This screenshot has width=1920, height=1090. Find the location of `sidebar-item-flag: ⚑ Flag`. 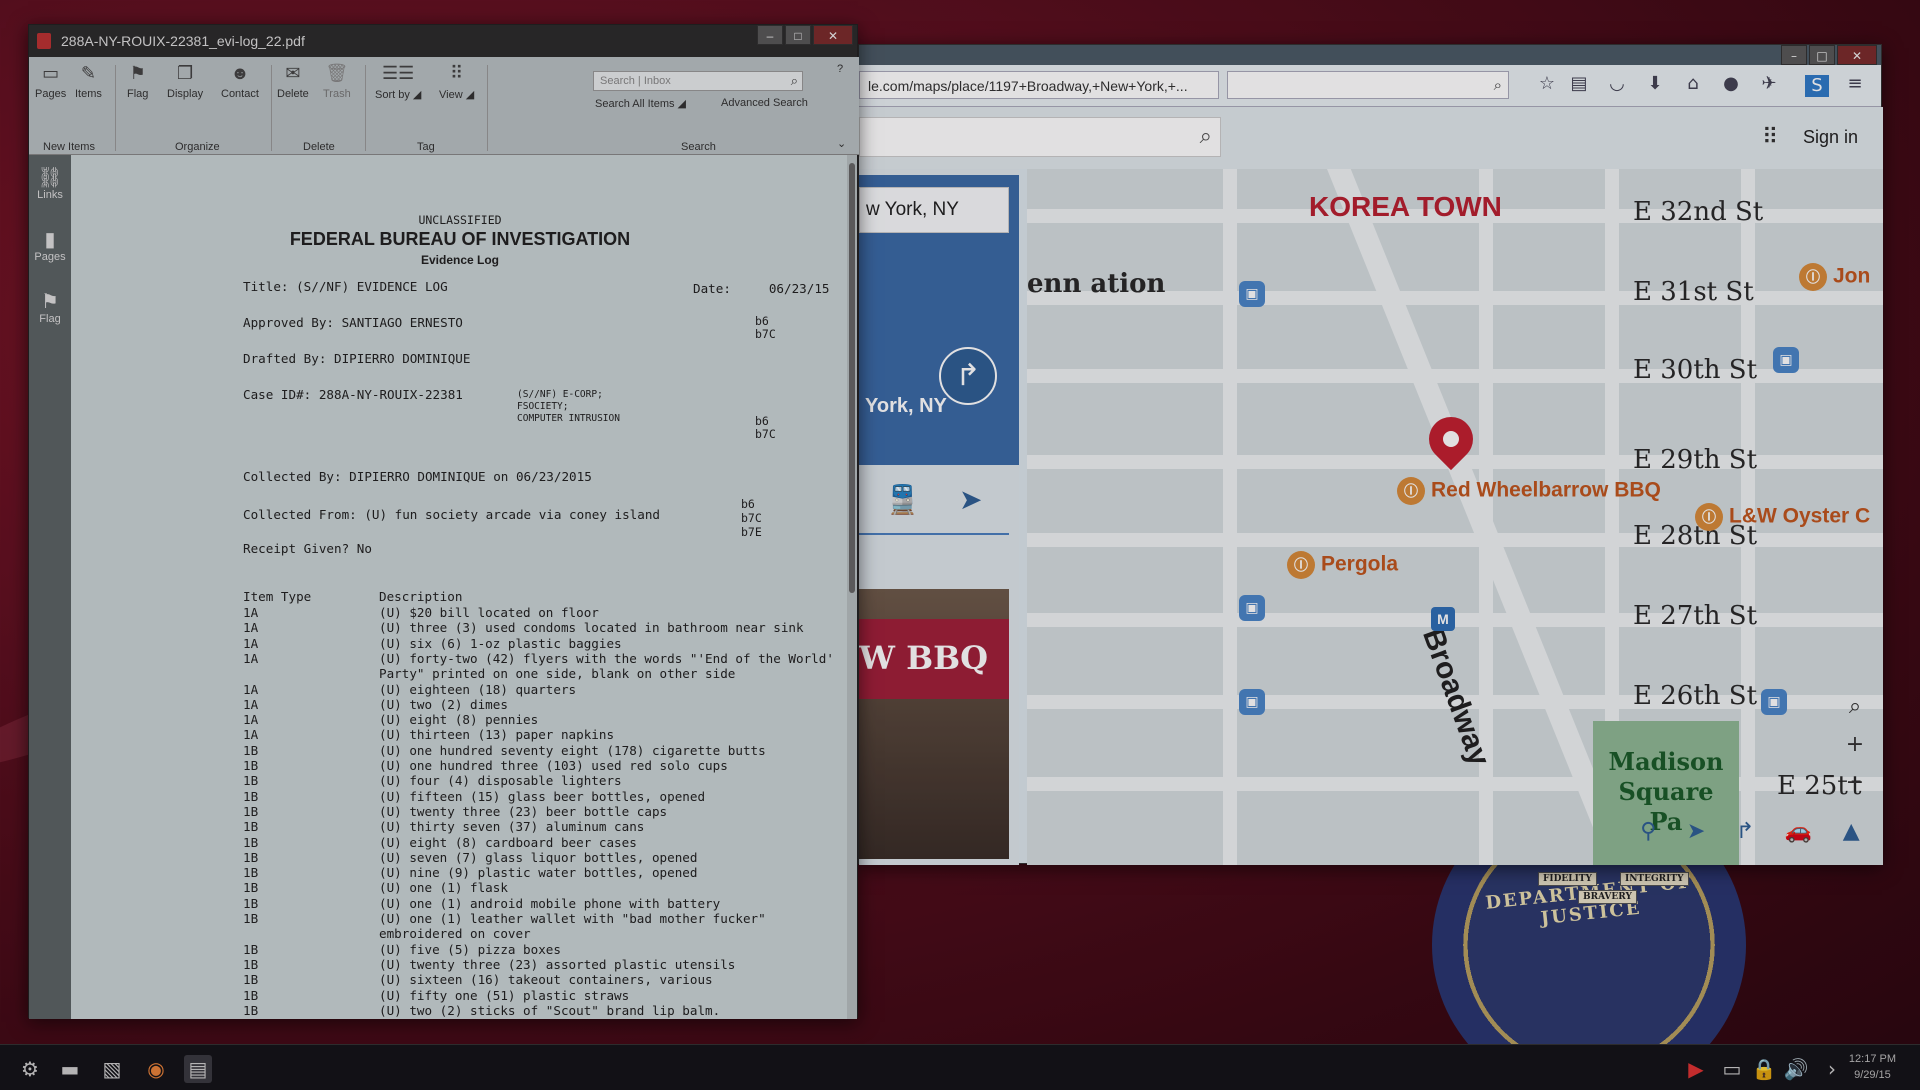

sidebar-item-flag: ⚑ Flag is located at coordinates (50, 310).